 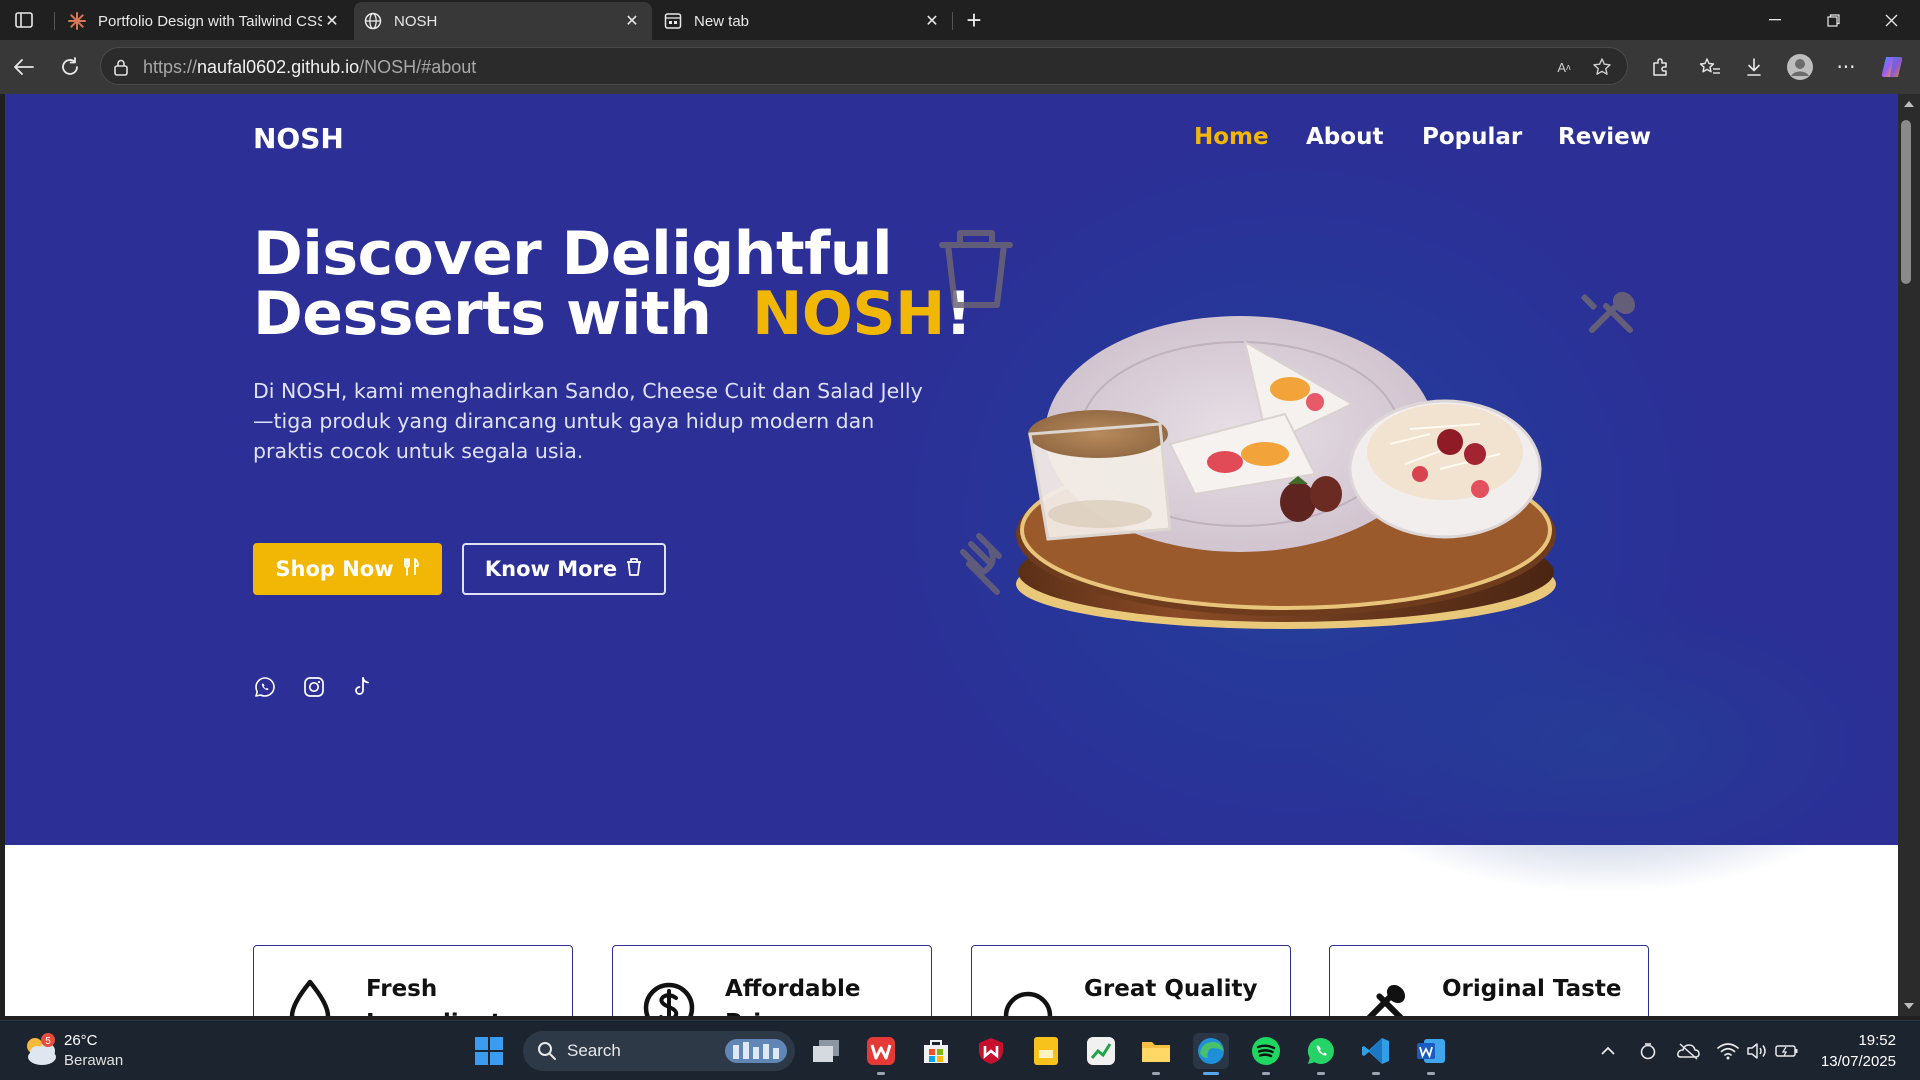 I want to click on mcafee-icon, so click(x=991, y=1051).